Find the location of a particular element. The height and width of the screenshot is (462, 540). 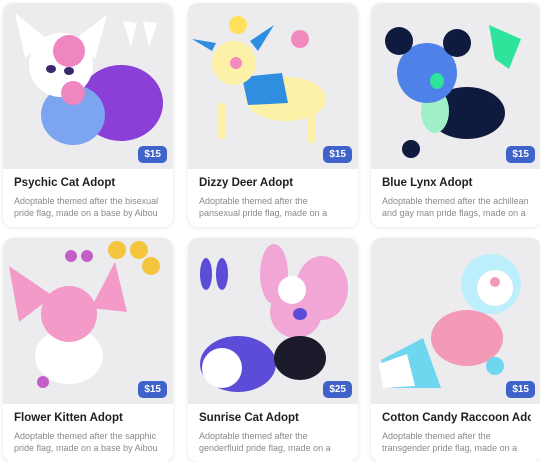

card-title: Sunrise Cat Adopt is located at coordinates (273, 418).